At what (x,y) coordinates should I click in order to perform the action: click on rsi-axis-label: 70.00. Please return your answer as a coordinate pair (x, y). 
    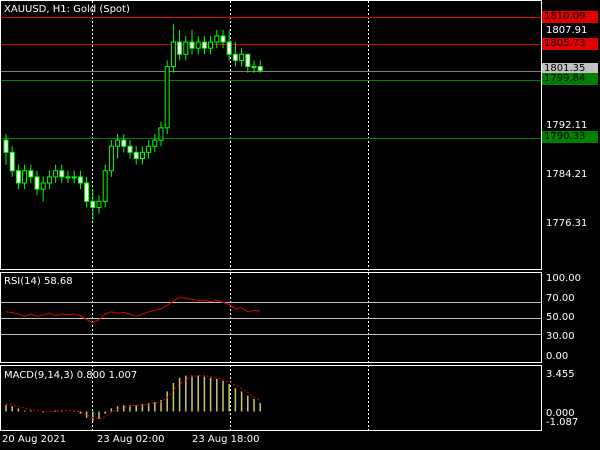
    Looking at the image, I should click on (560, 298).